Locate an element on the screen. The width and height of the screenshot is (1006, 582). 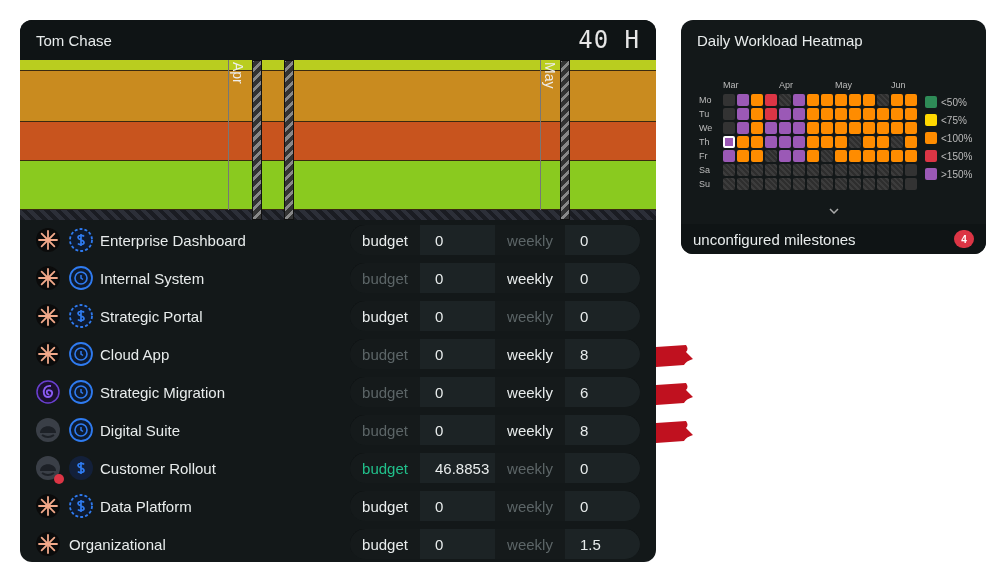
milestones-label: unconfigured milestones is located at coordinates (774, 239).